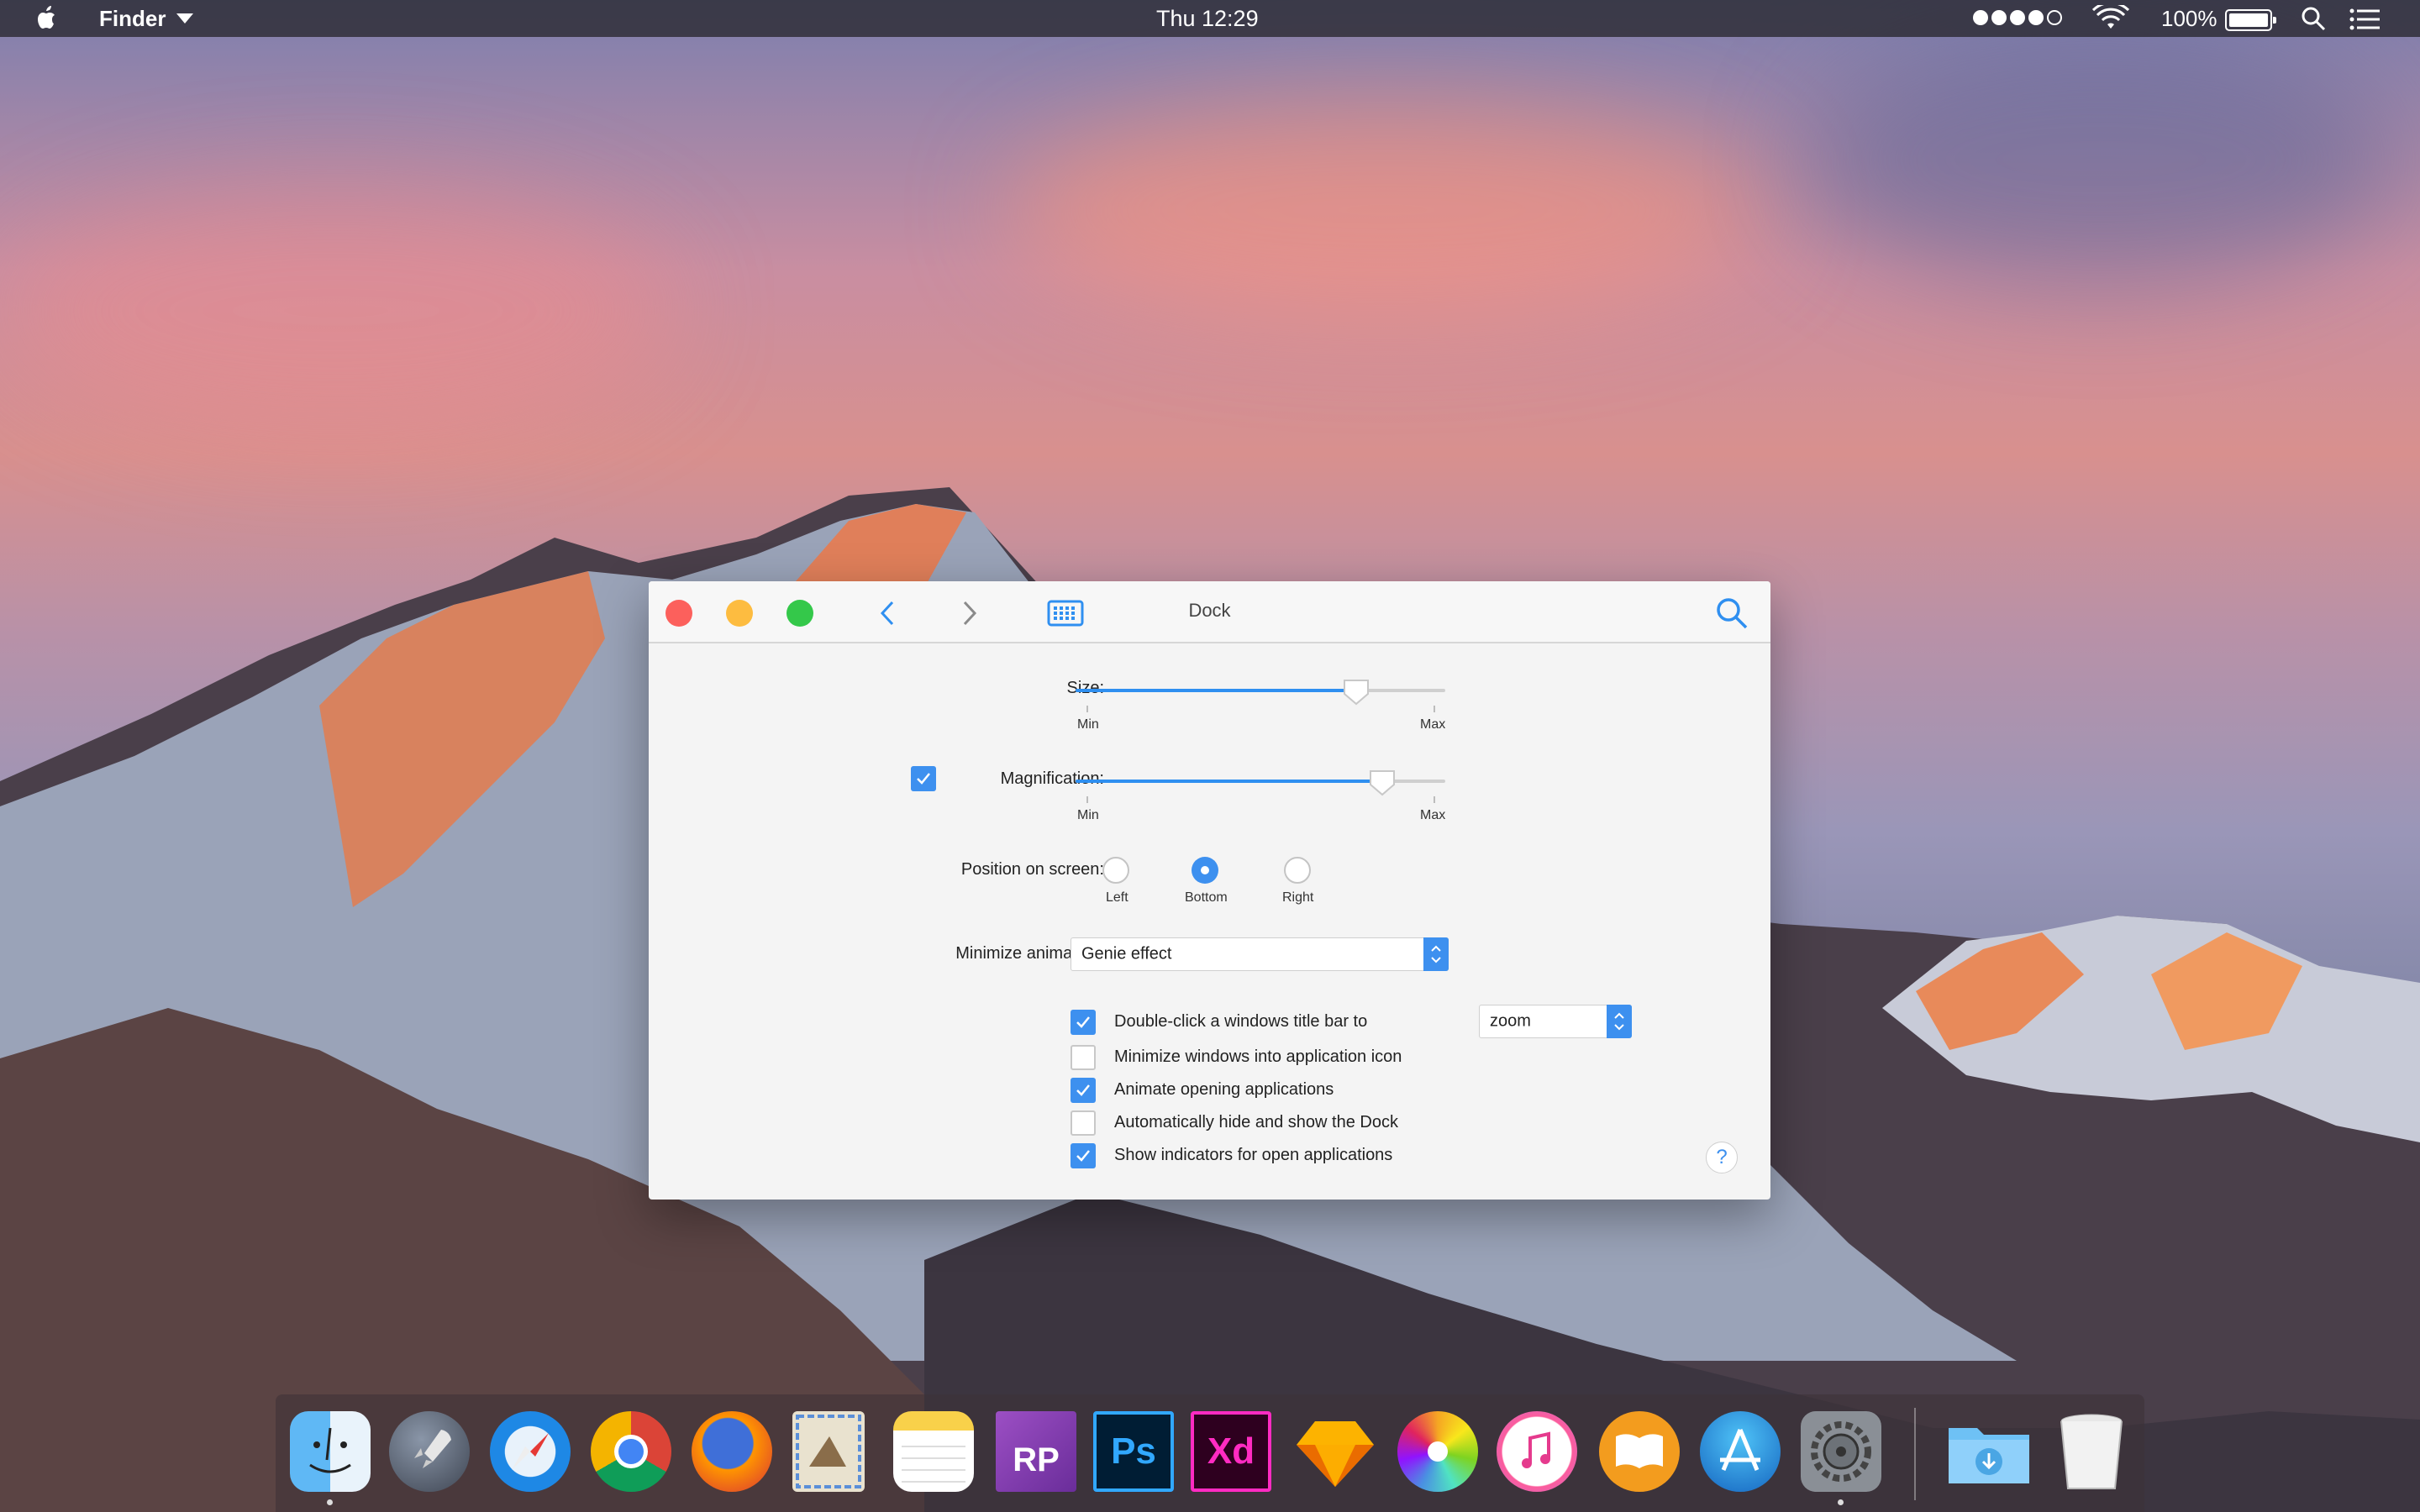 This screenshot has height=1512, width=2420. I want to click on position-left-label: Left, so click(1117, 897).